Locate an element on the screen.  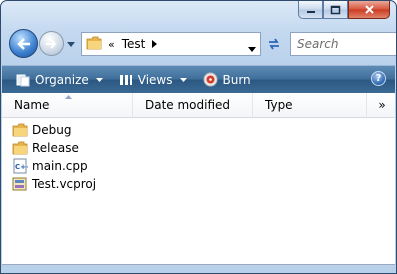
close-button is located at coordinates (369, 10).